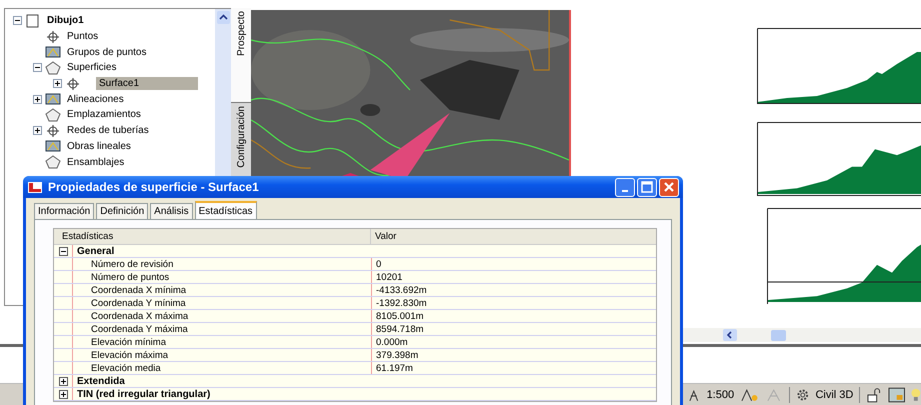  I want to click on tab: Estadísticas, so click(225, 210).